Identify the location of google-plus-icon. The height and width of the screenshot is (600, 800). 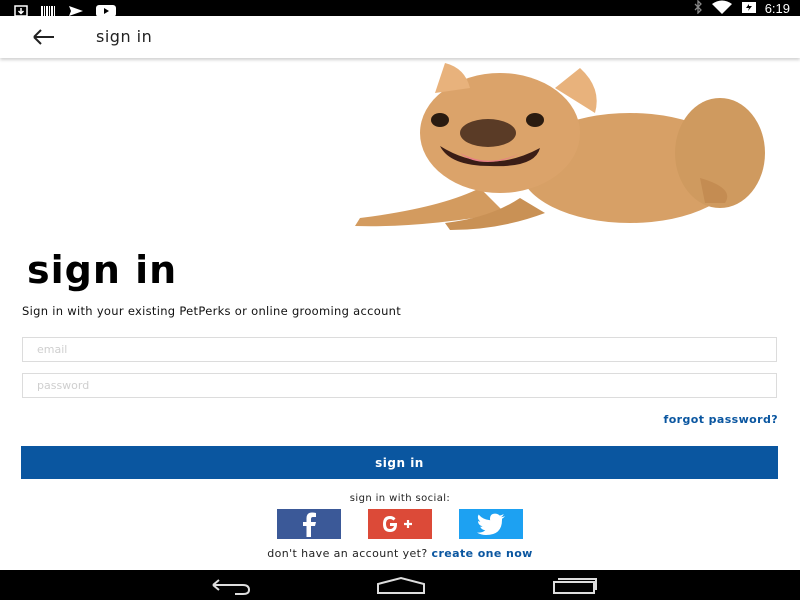
(397, 524).